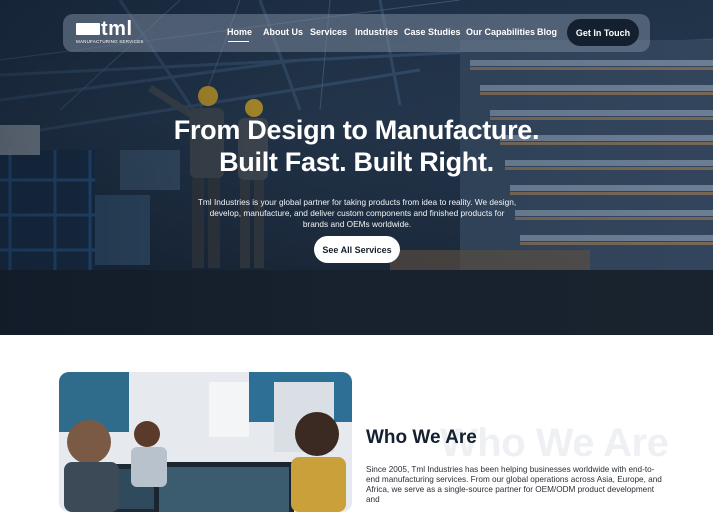 Image resolution: width=713 pixels, height=512 pixels. What do you see at coordinates (547, 32) in the screenshot?
I see `nav-blog: Blog` at bounding box center [547, 32].